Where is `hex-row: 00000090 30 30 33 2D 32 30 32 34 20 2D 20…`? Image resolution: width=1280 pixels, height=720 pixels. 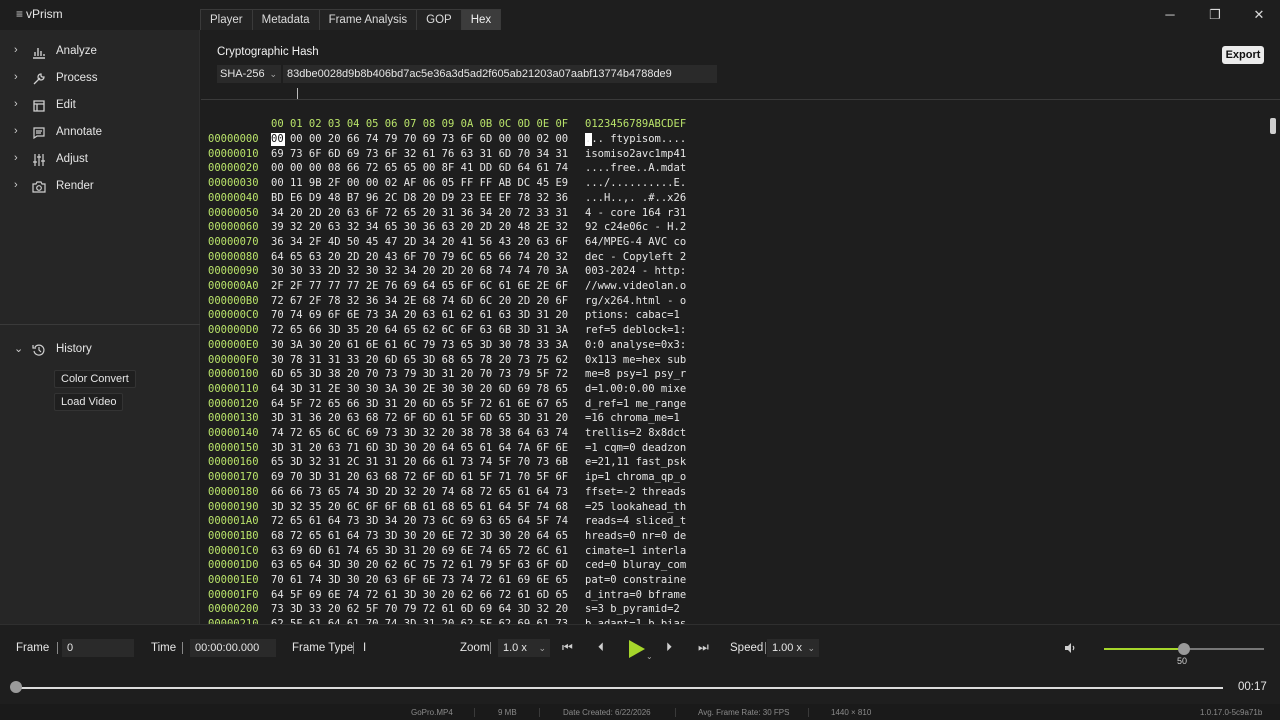
hex-row: 00000090 30 30 33 2D 32 30 32 34 20 2D 20… is located at coordinates (734, 272).